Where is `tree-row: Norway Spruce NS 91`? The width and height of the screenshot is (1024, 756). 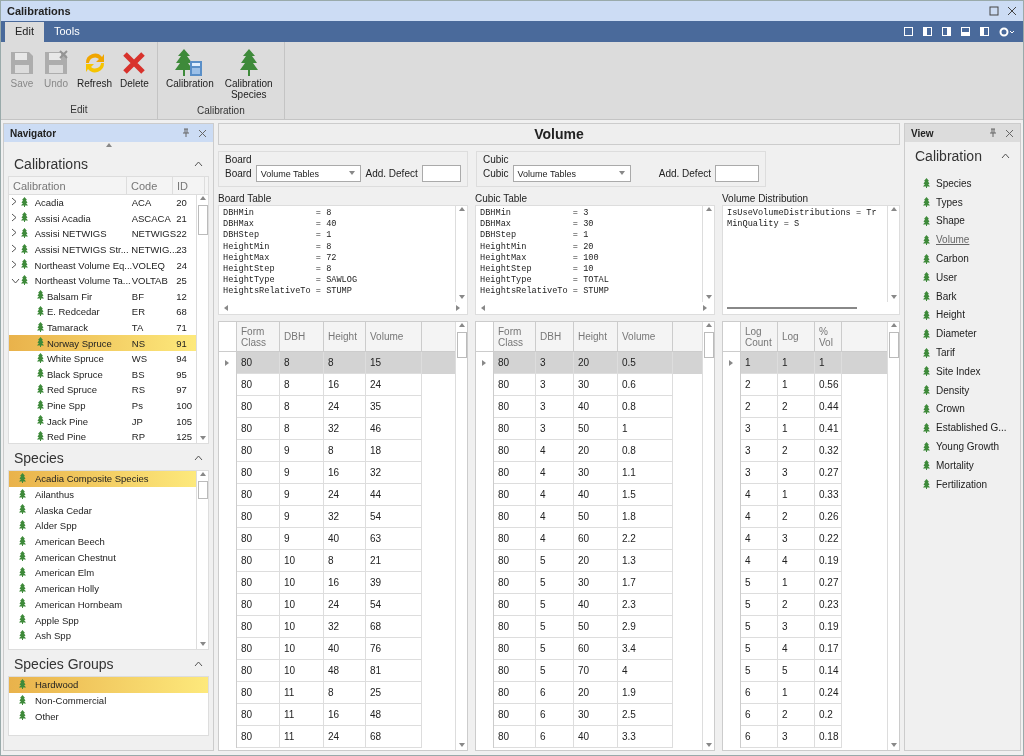
tree-row: Norway Spruce NS 91 is located at coordinates (102, 343).